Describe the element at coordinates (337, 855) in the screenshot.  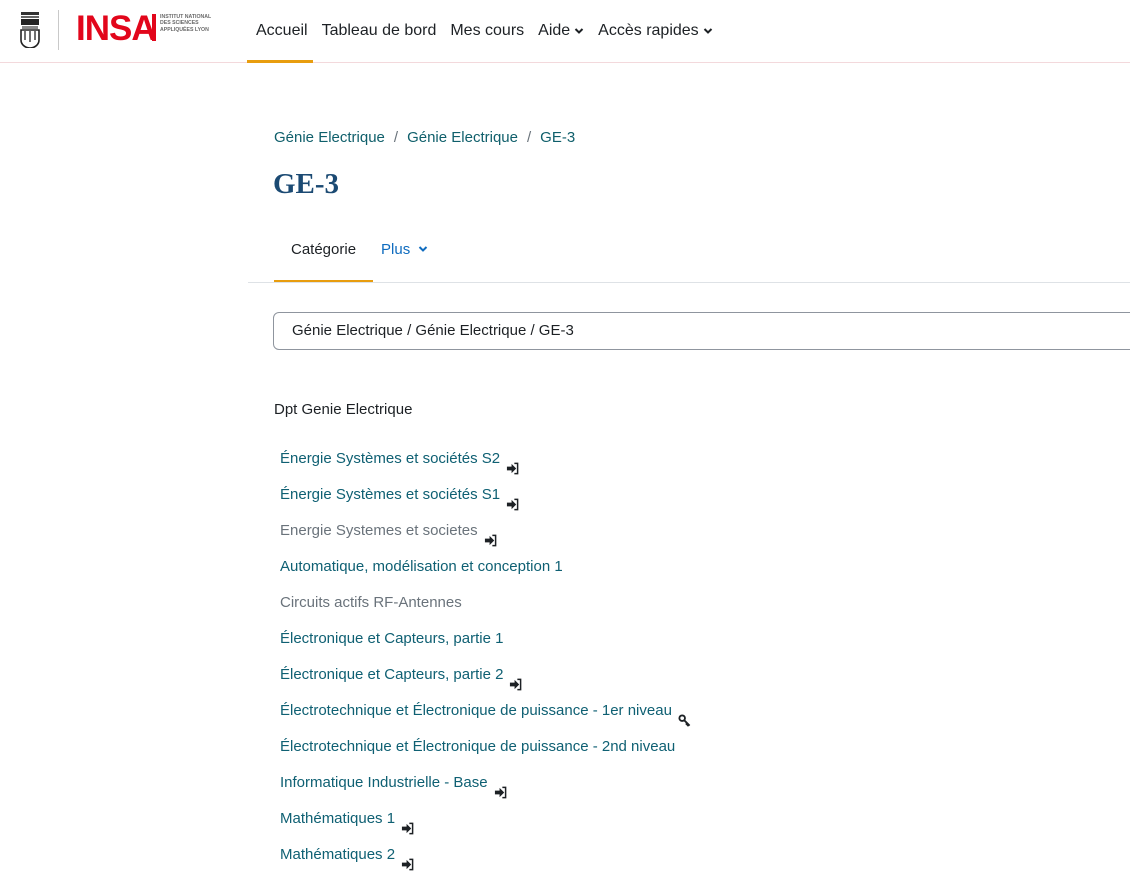
I see `course-link: Mathématiques 2` at that location.